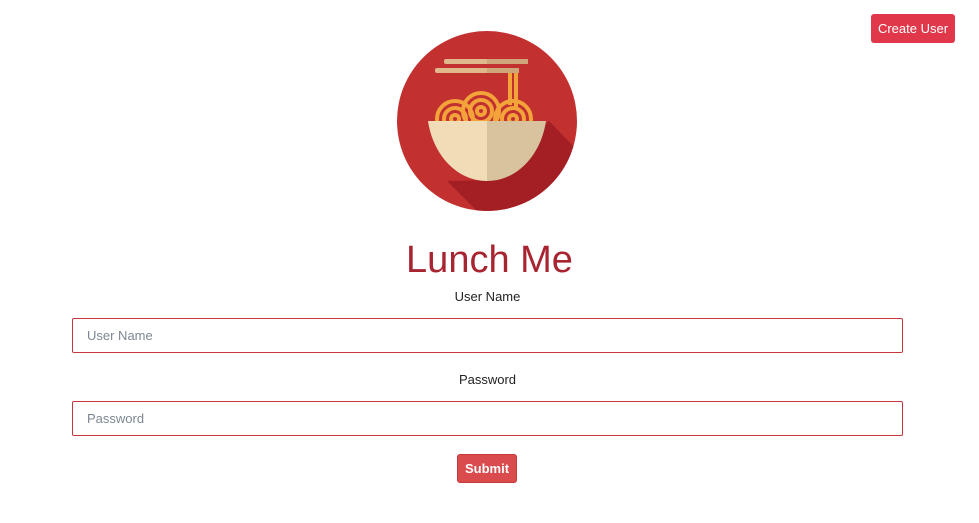  I want to click on create-user-button: Create User, so click(913, 28).